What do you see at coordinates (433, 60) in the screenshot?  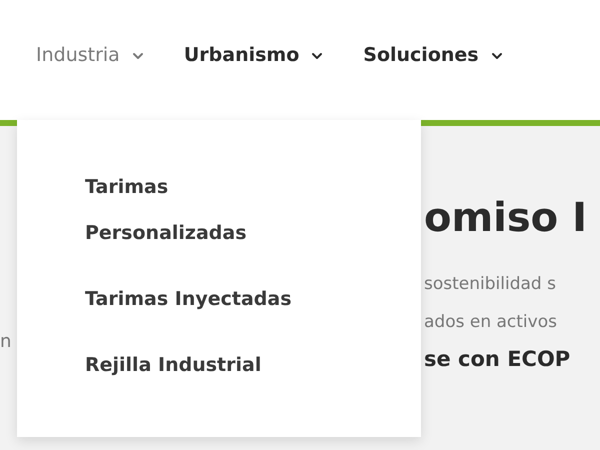 I see `nav-menu-item: Soluciones` at bounding box center [433, 60].